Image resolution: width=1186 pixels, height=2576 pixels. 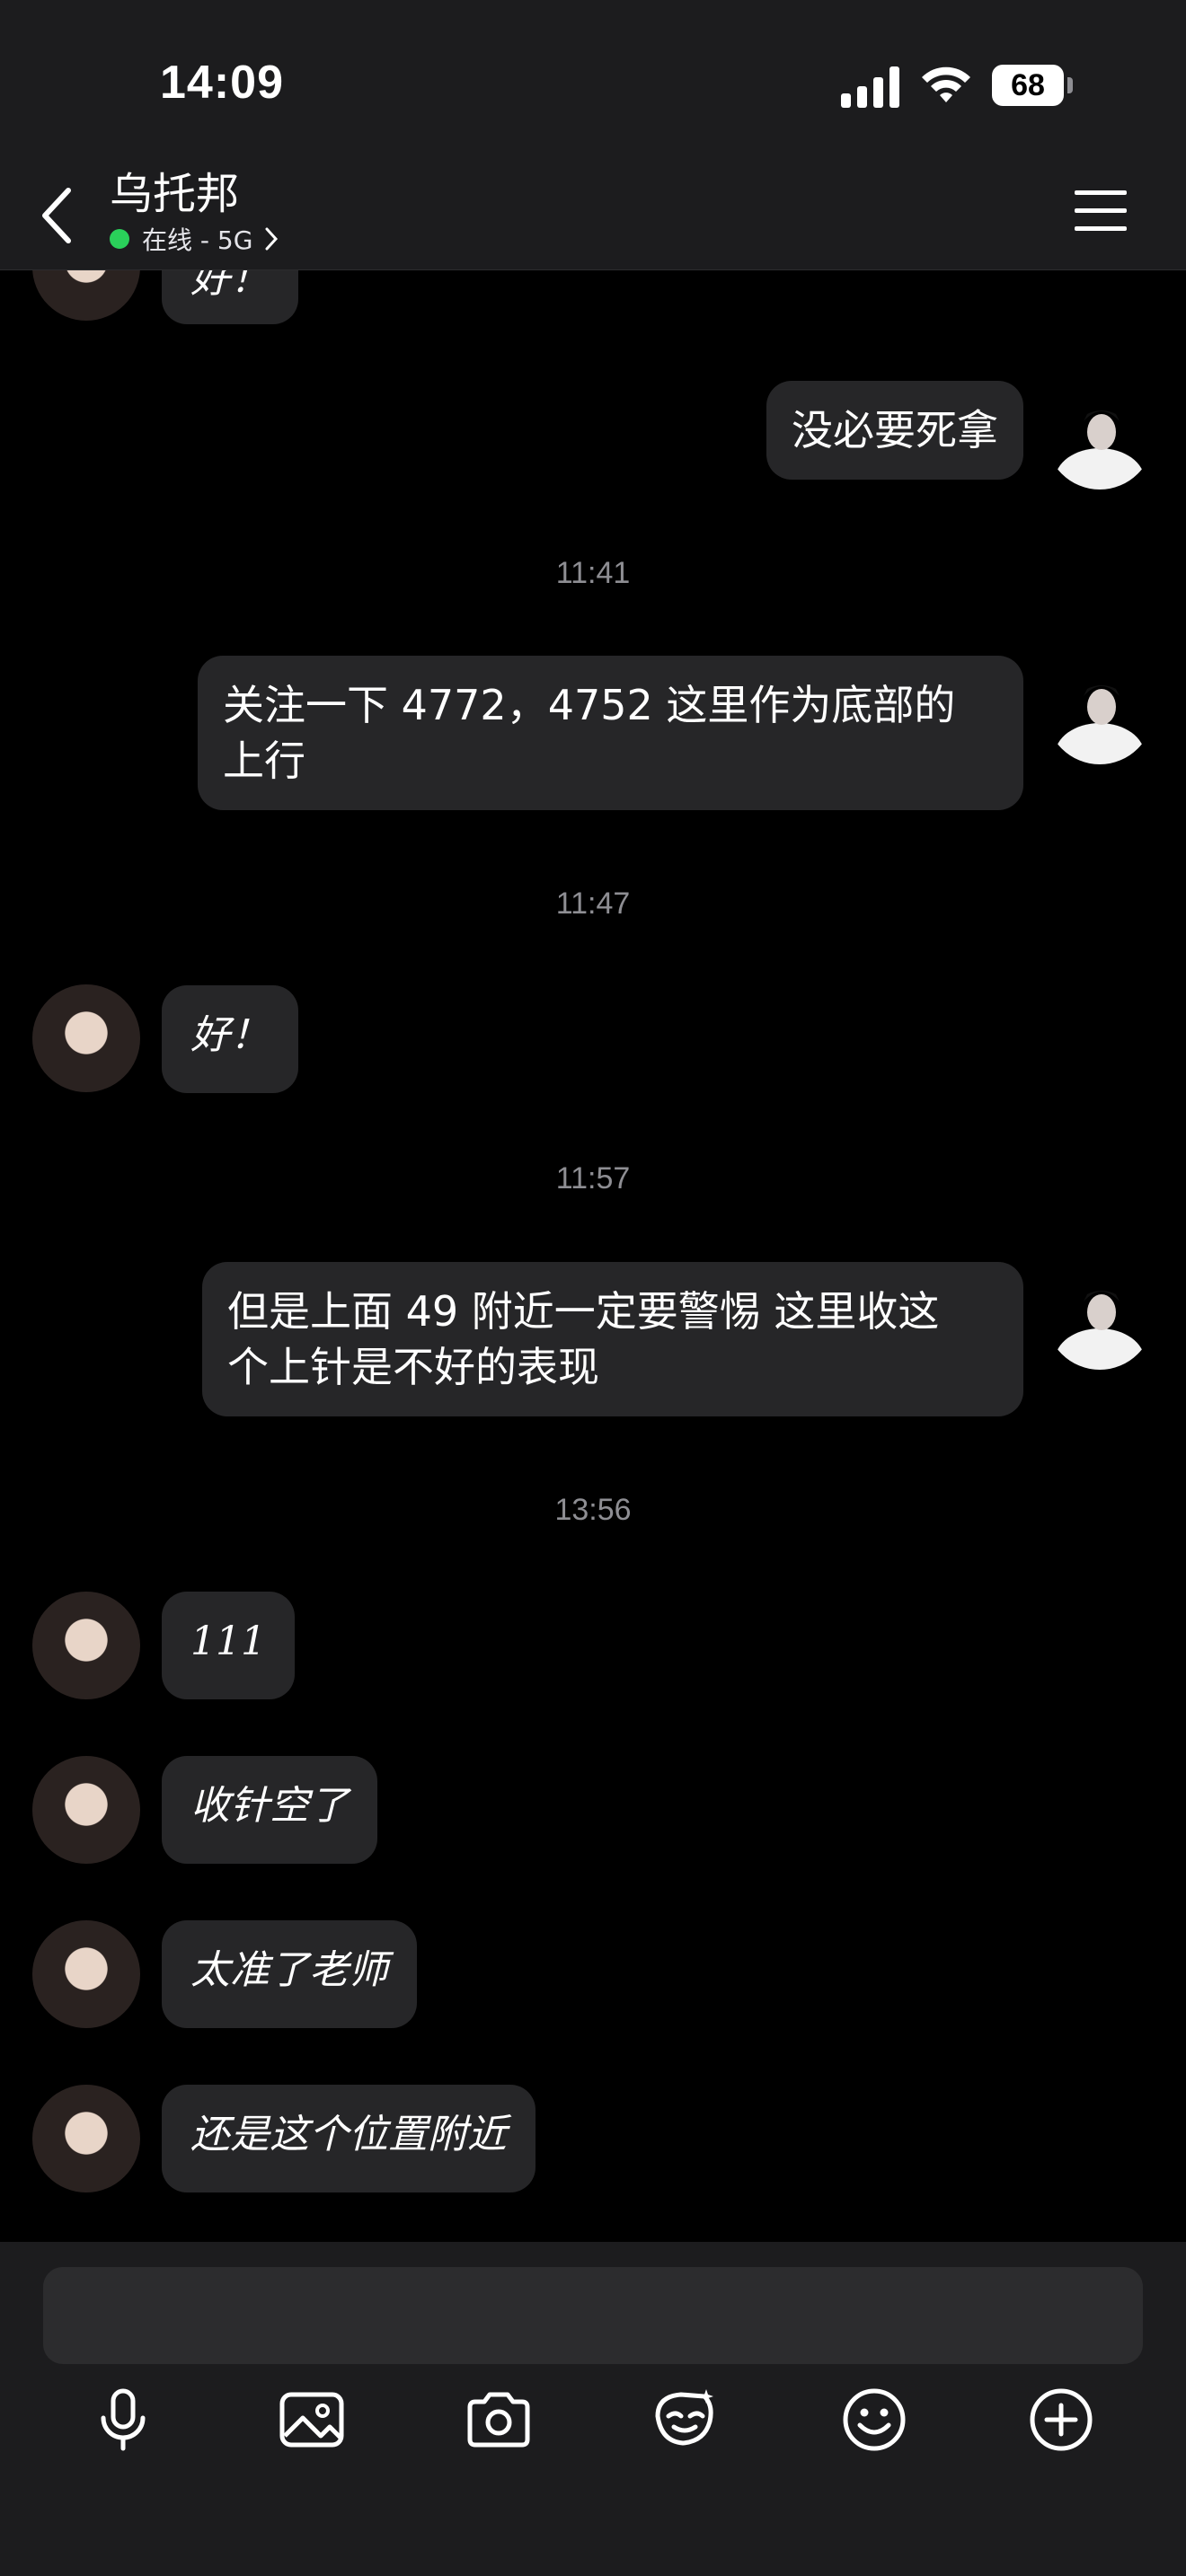 What do you see at coordinates (1028, 85) in the screenshot?
I see `battery-indicator: 68` at bounding box center [1028, 85].